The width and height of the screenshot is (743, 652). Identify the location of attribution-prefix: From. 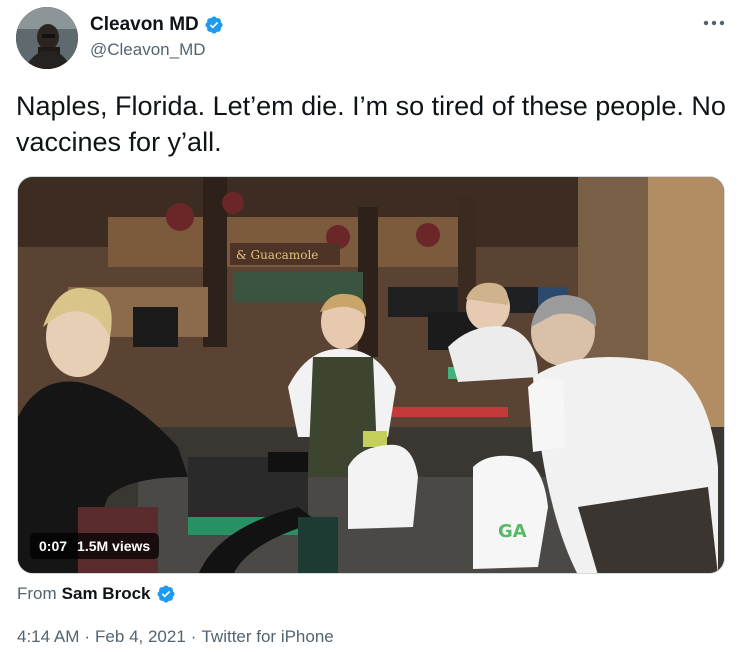
(37, 593).